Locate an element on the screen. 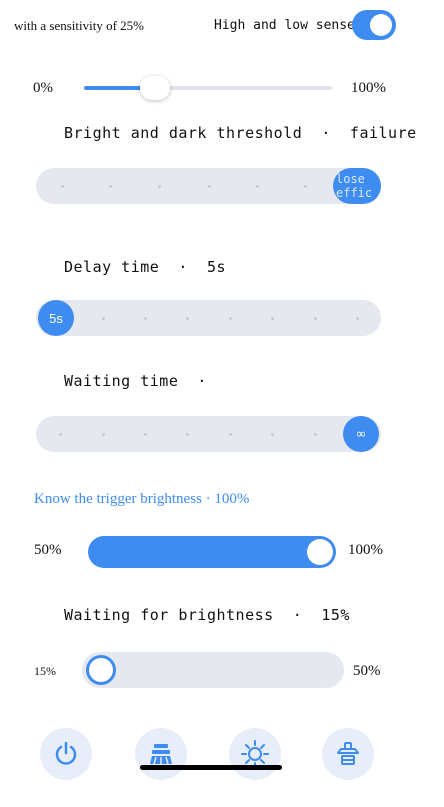 The width and height of the screenshot is (444, 807). waiting-brightness-min-label: 15% is located at coordinates (45, 671).